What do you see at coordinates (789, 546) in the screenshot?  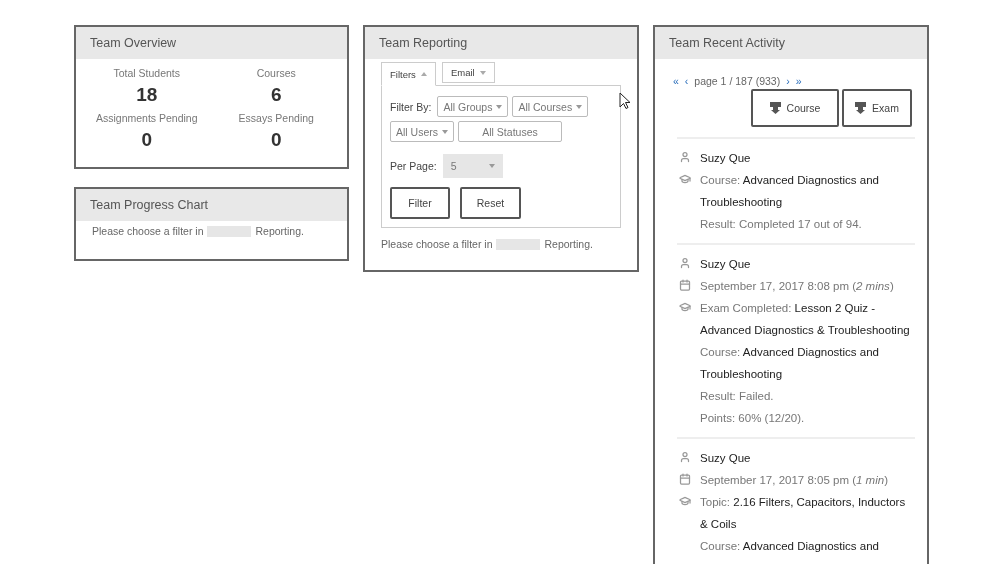 I see `activity-text: Course: Advanced Diagnostics and` at bounding box center [789, 546].